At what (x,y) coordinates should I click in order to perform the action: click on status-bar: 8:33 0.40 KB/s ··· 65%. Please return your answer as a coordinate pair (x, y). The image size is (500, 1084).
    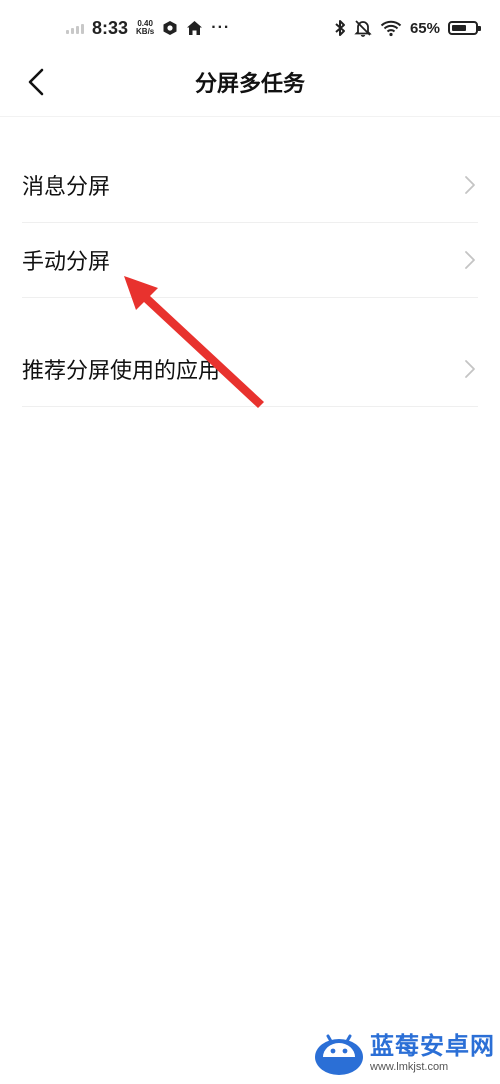
    Looking at the image, I should click on (250, 28).